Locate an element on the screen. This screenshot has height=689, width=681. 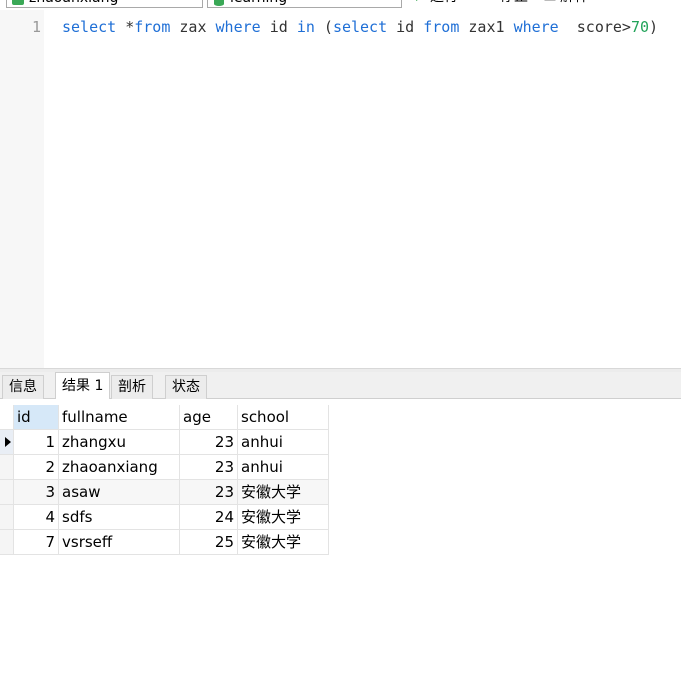
cell-id: 3 is located at coordinates (36, 492).